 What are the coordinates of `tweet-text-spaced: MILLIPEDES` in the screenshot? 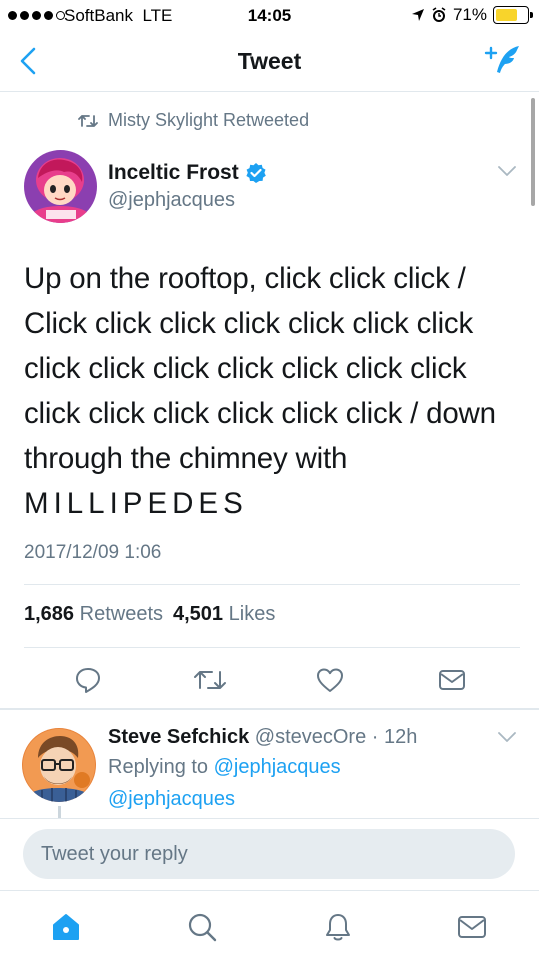 It's located at (136, 503).